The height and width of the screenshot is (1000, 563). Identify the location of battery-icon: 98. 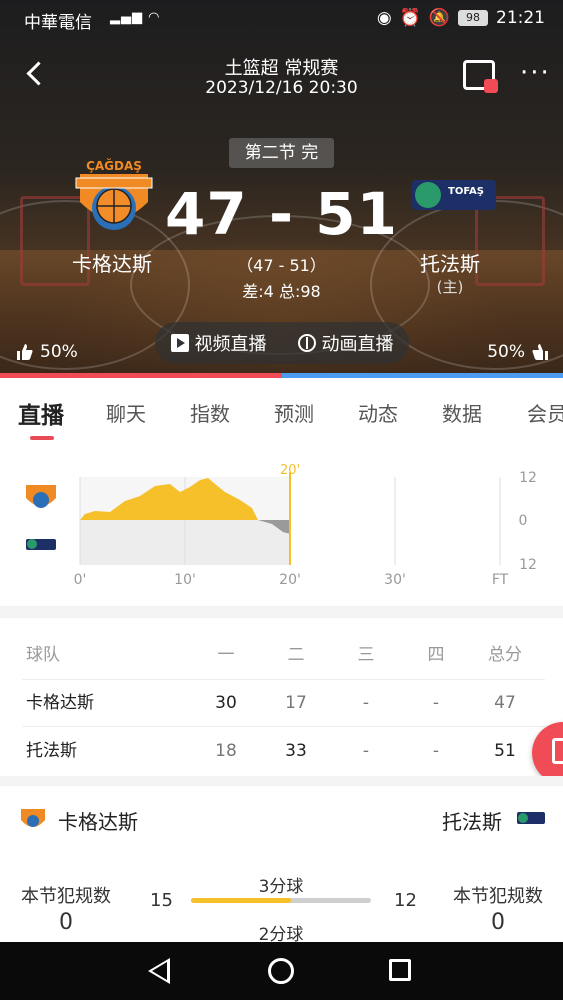
(473, 18).